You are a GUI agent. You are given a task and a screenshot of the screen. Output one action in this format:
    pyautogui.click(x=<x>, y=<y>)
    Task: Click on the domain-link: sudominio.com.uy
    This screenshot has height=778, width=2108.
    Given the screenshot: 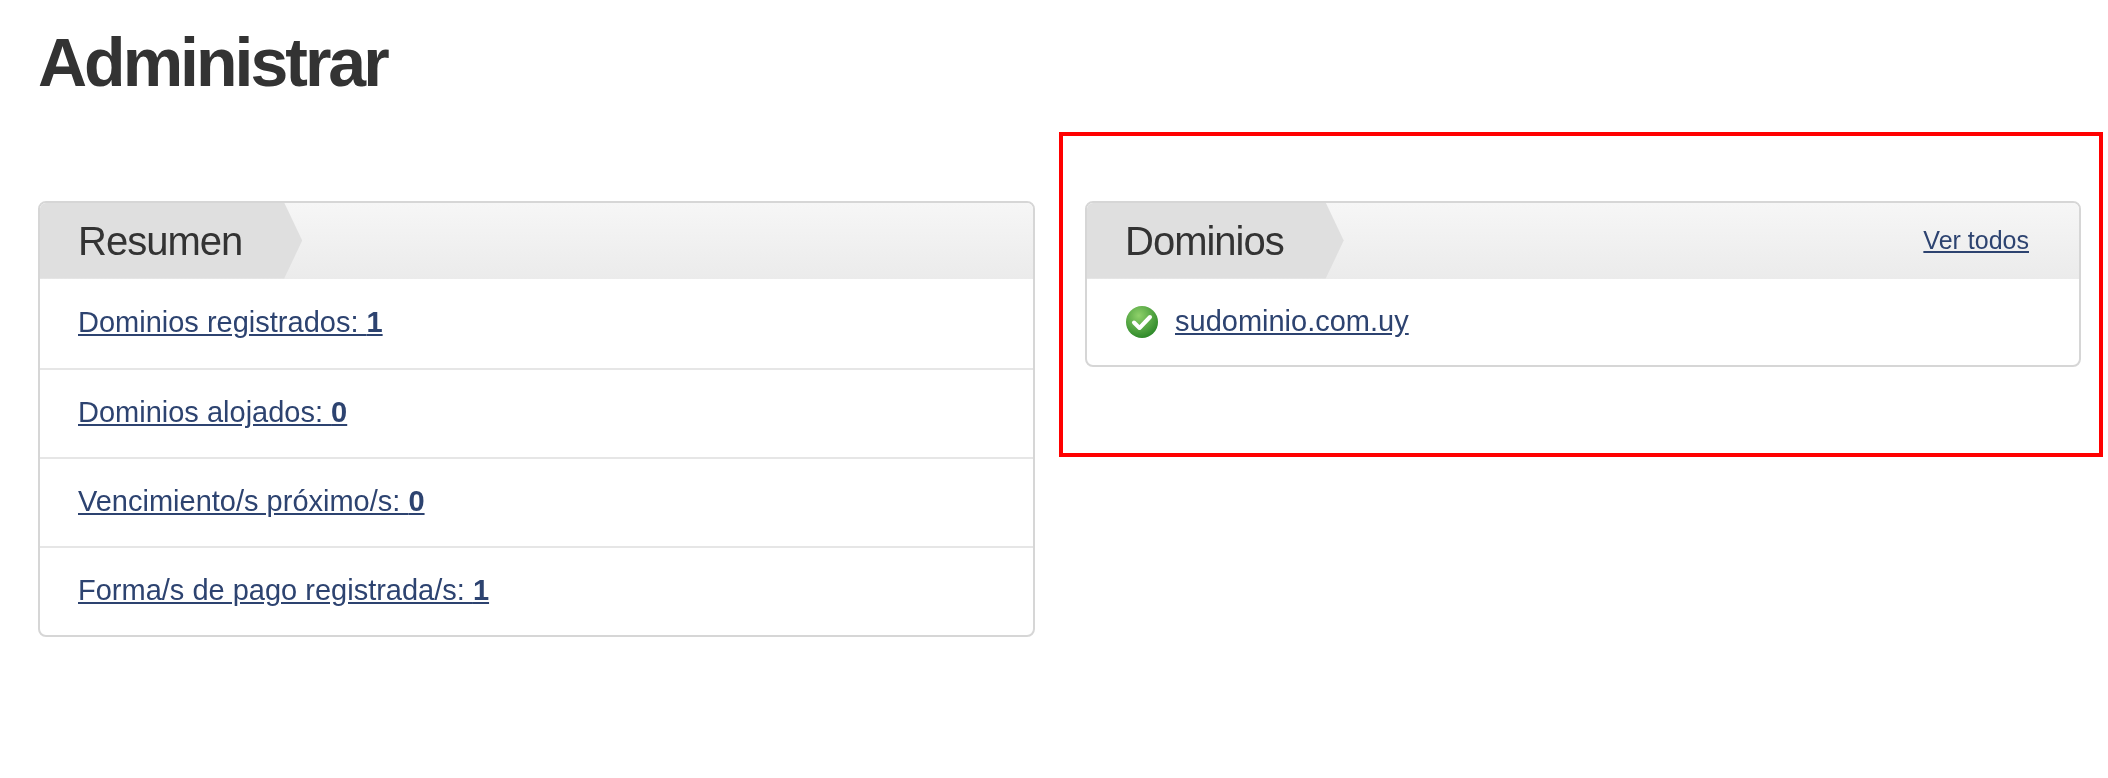 What is the action you would take?
    pyautogui.click(x=1292, y=321)
    